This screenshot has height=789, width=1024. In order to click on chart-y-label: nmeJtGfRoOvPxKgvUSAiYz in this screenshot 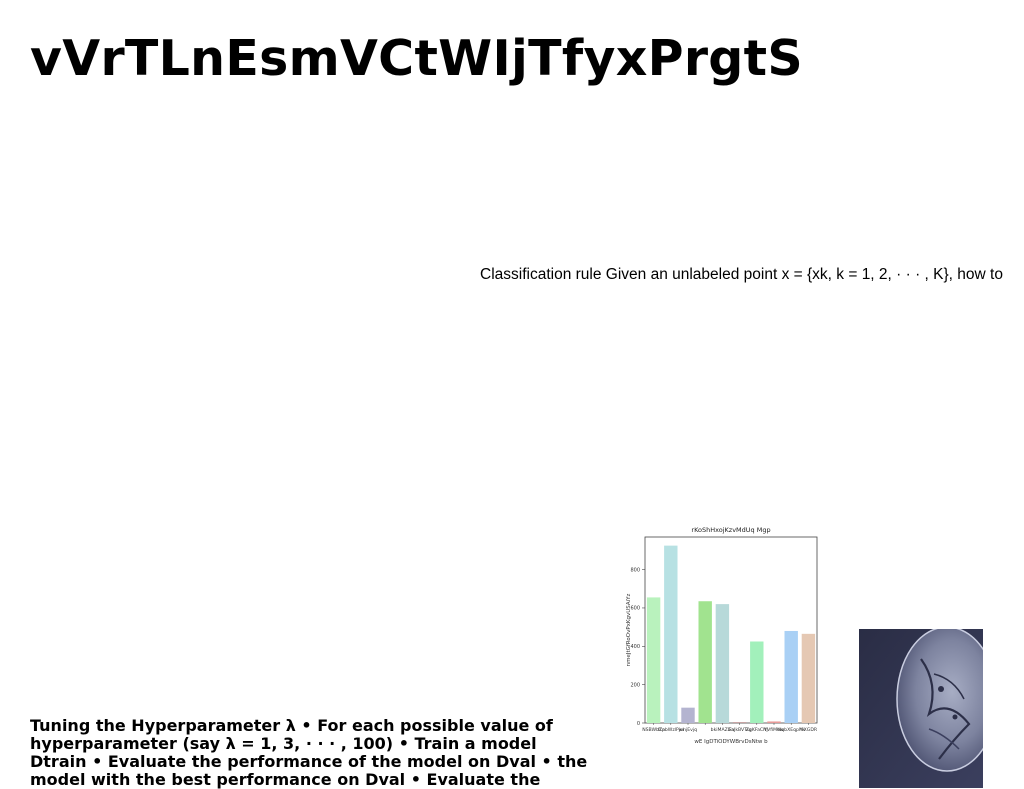, I will do `click(629, 629)`.